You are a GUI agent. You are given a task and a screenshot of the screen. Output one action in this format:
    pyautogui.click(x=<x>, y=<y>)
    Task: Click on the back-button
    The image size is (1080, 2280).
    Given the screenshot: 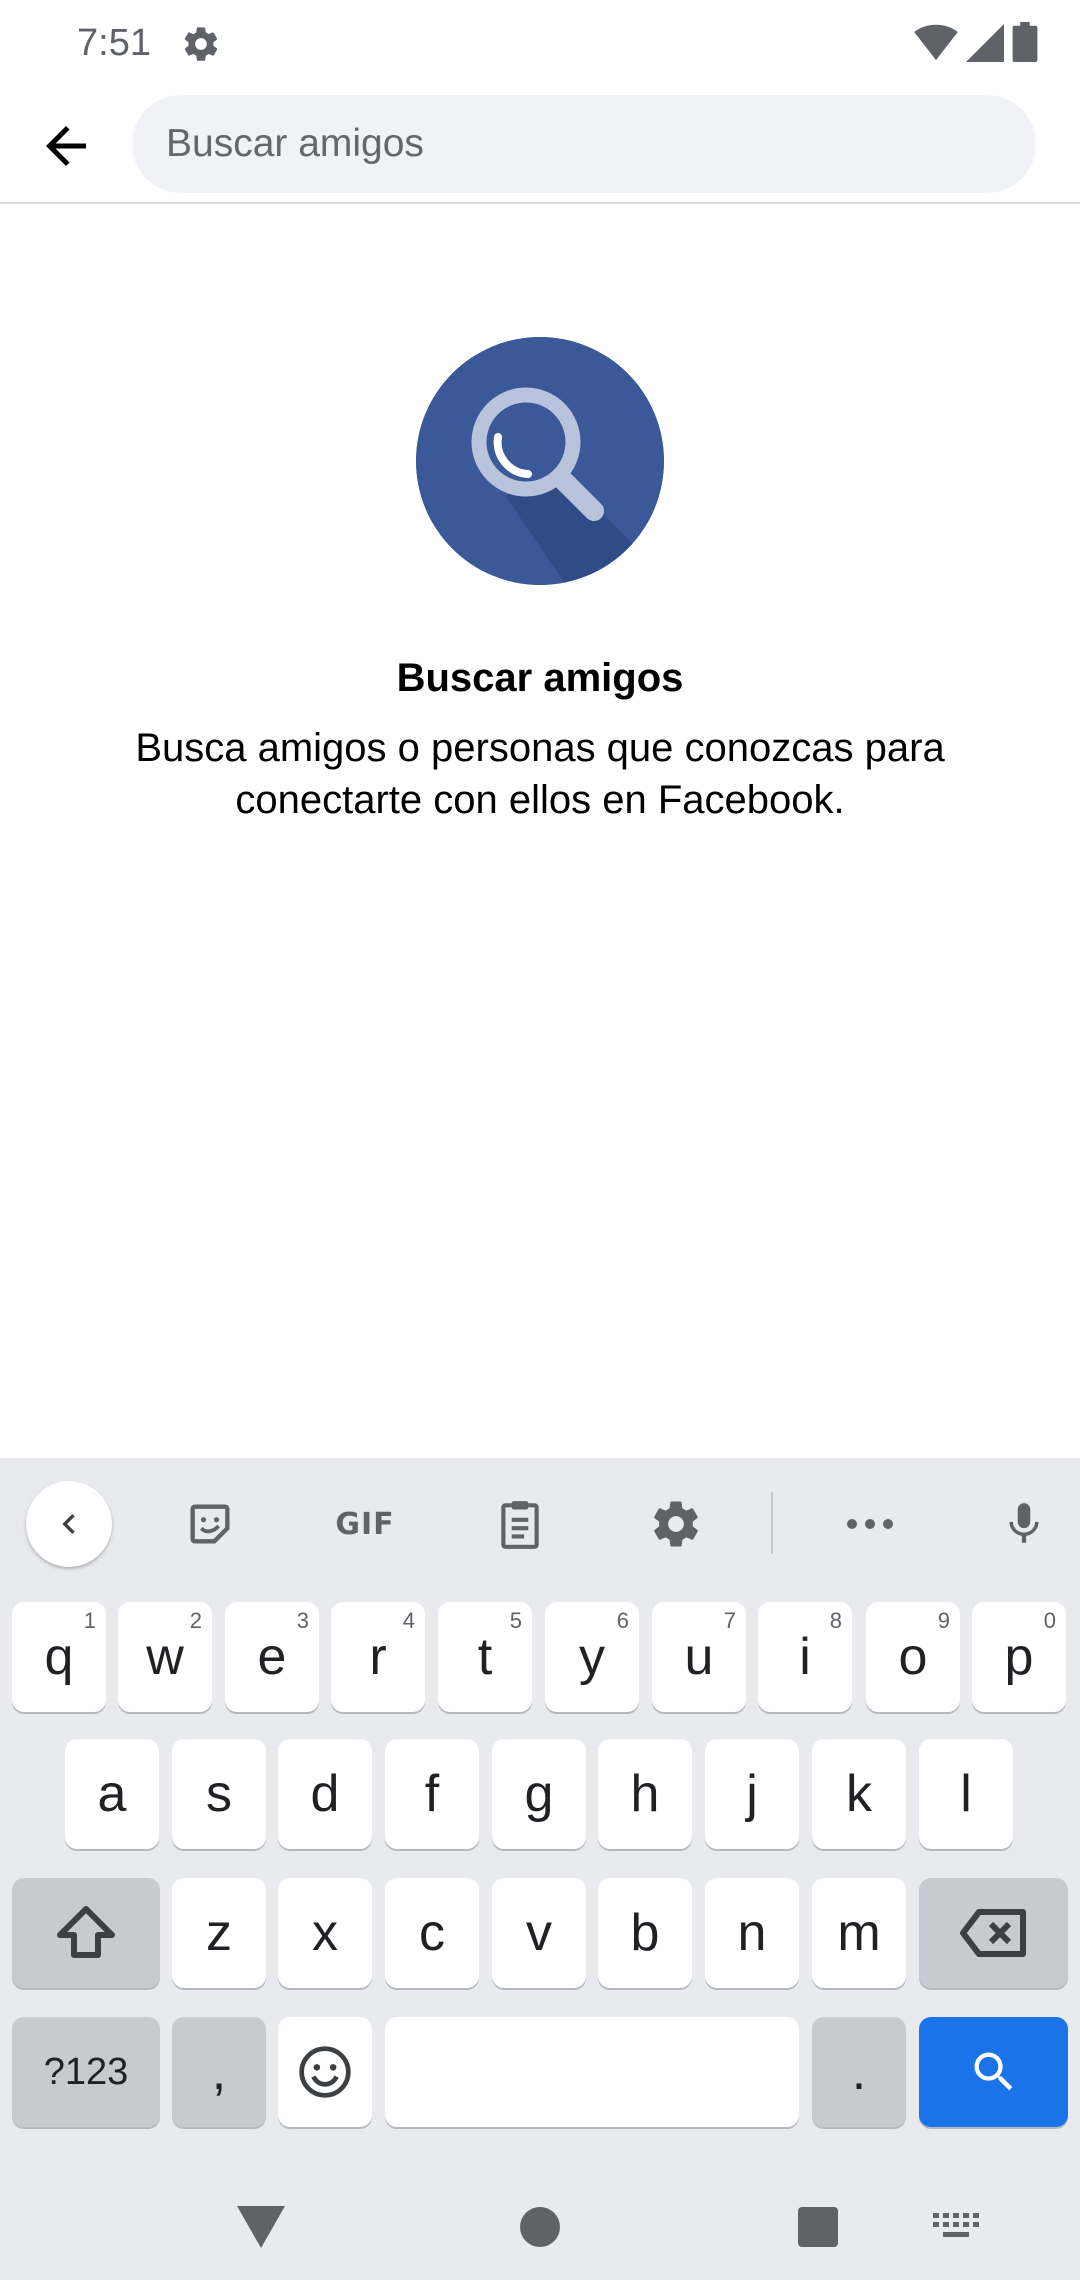 What is the action you would take?
    pyautogui.click(x=66, y=146)
    